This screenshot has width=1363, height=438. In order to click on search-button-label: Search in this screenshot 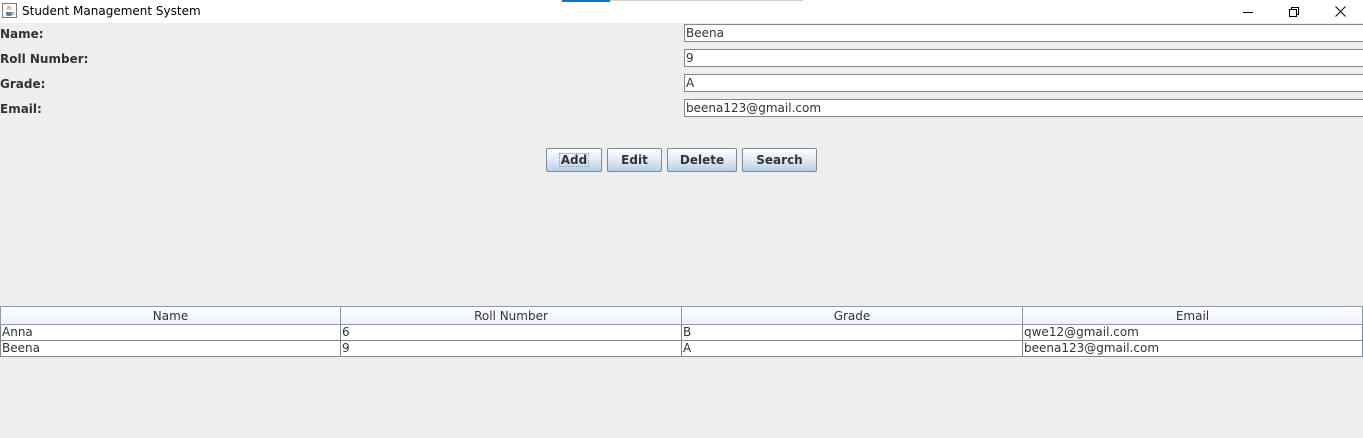, I will do `click(779, 160)`.